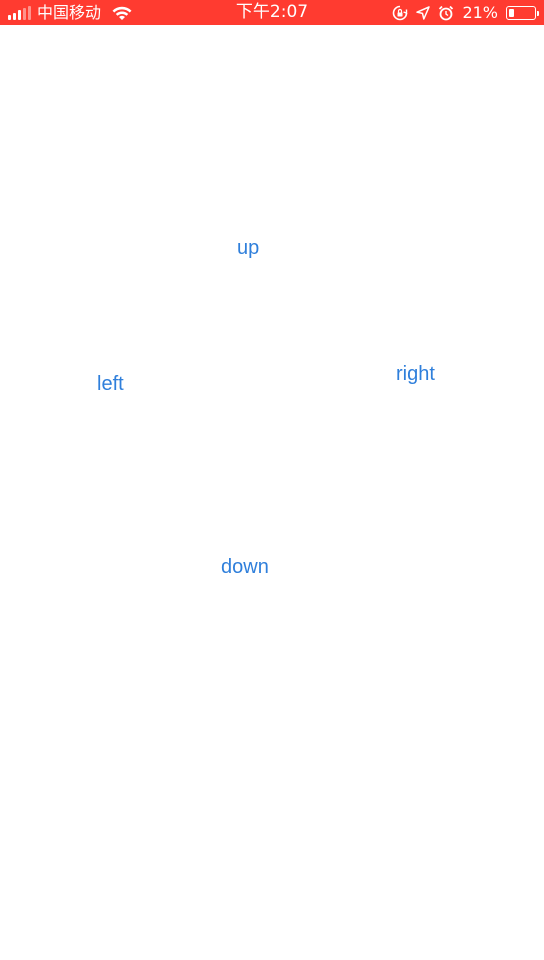 This screenshot has height=960, width=544. I want to click on right-button: right, so click(415, 374).